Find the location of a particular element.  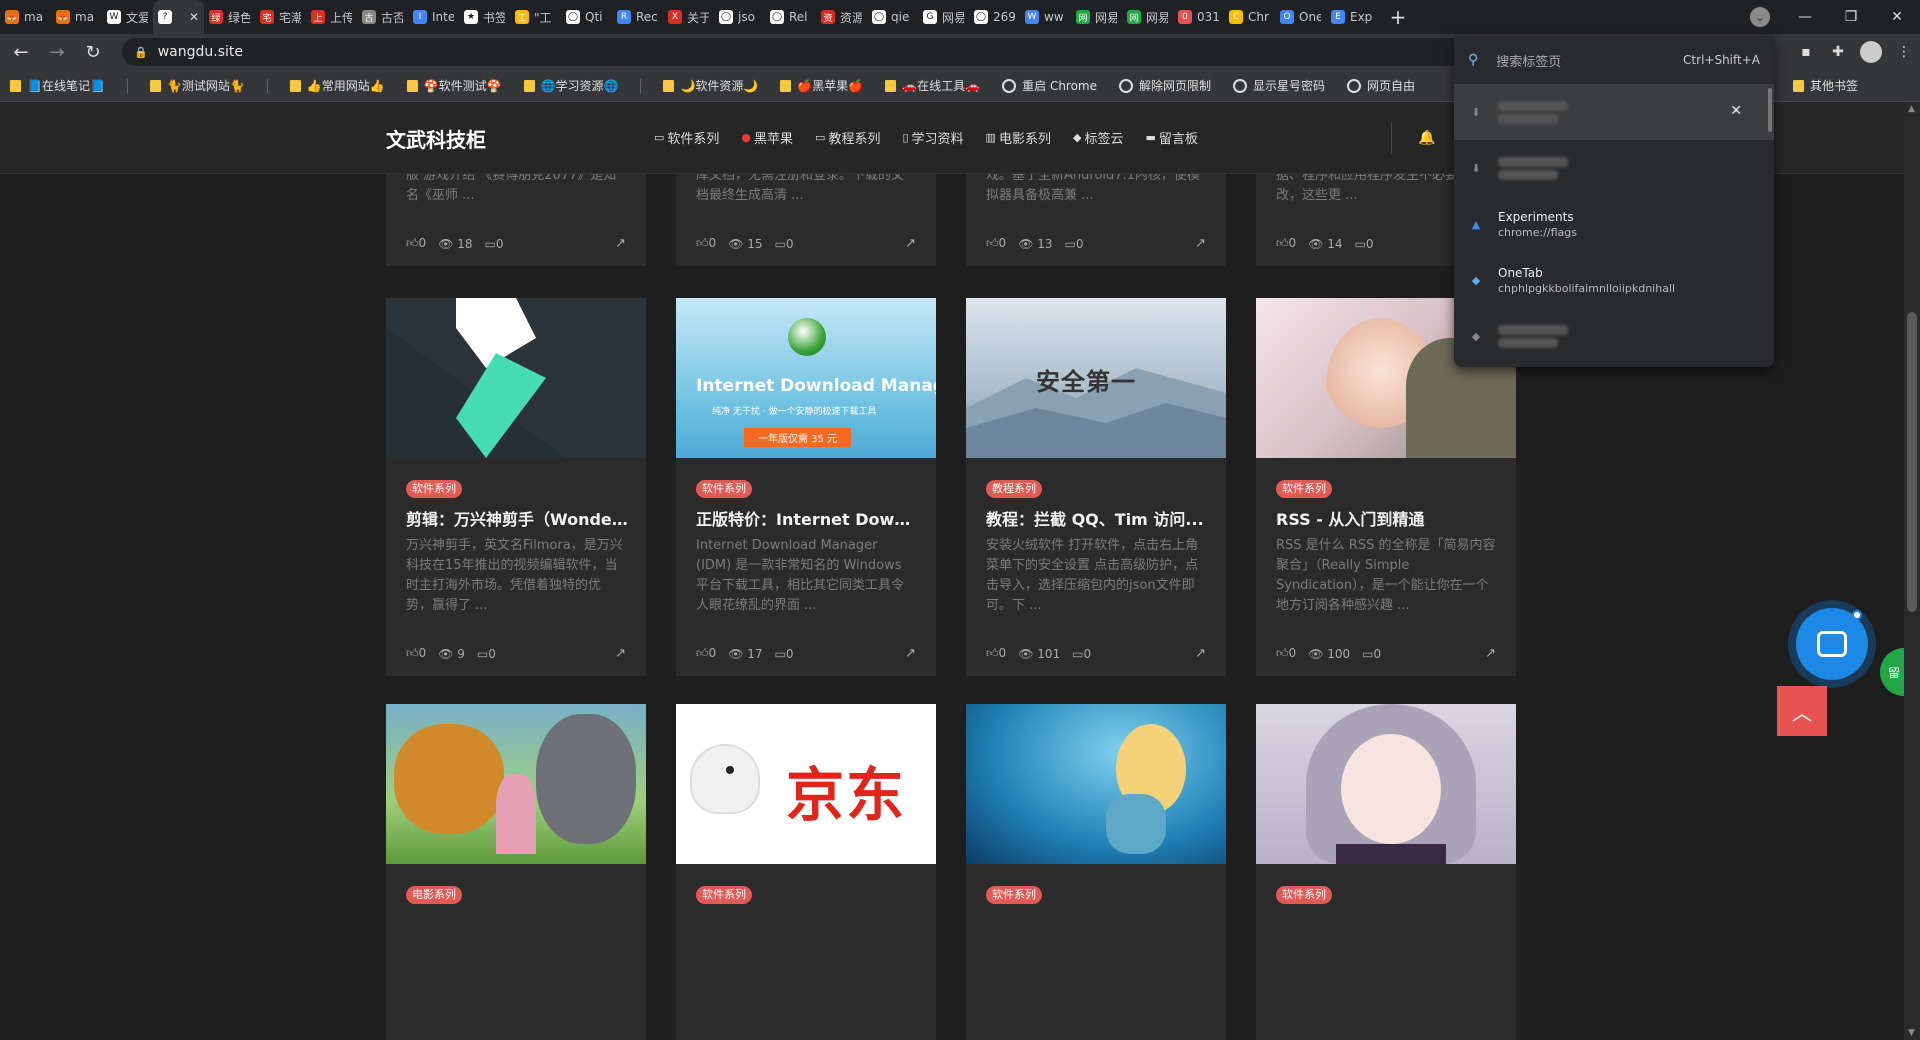

other-bookmarks: 其他书签 is located at coordinates (1825, 85).